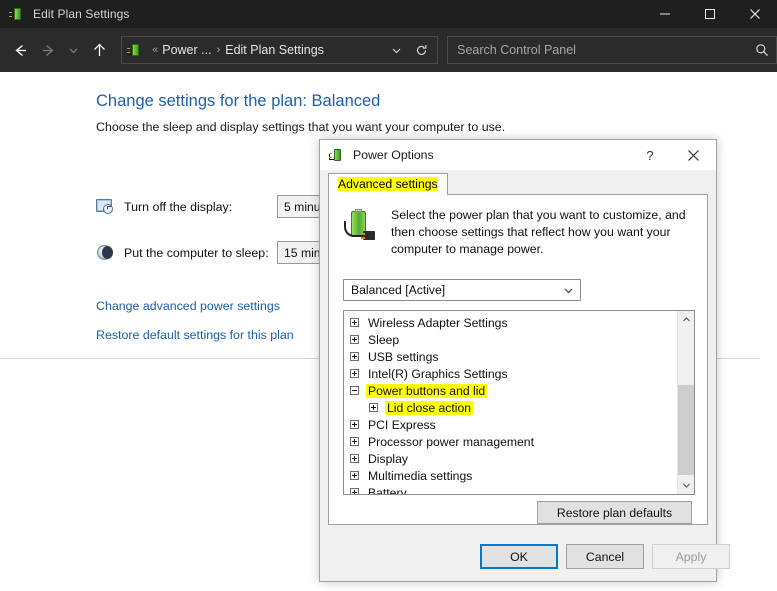 Image resolution: width=777 pixels, height=591 pixels. I want to click on tree-row-label: Battery, so click(387, 490).